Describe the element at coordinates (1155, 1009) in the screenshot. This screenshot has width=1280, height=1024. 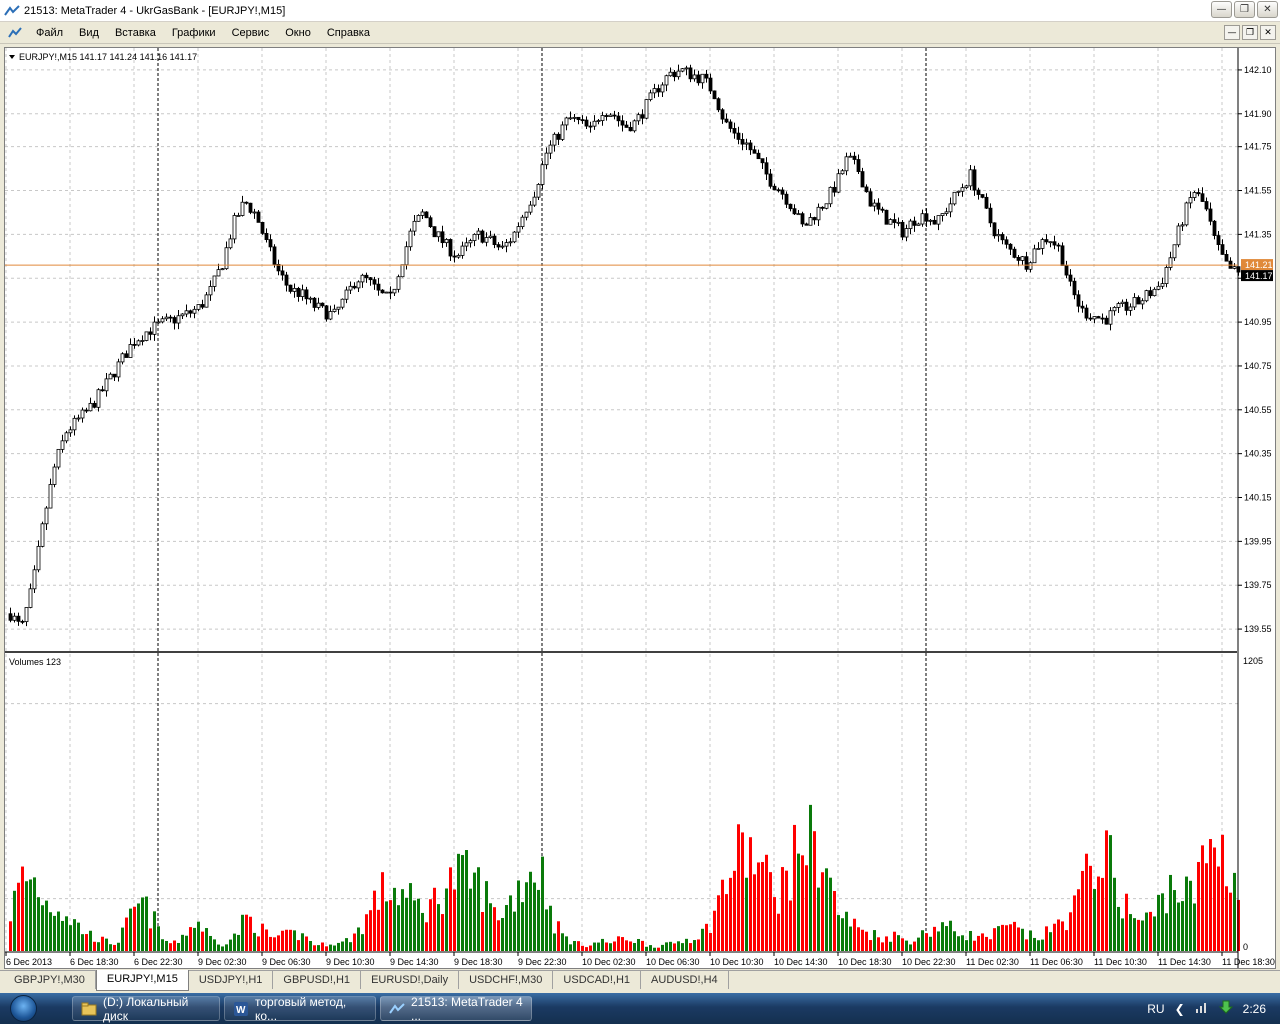
I see `language-indicator: RU` at that location.